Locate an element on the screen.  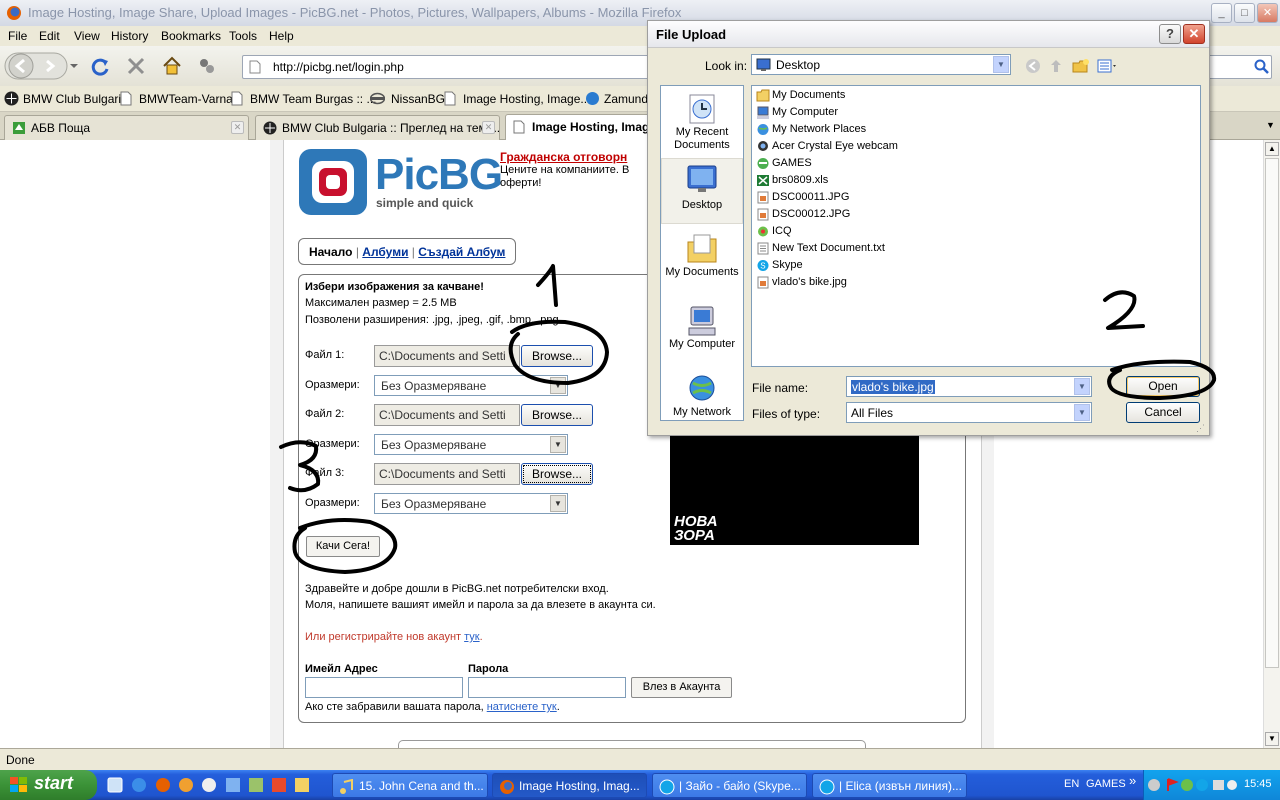
list-item: S Skype is located at coordinates (779, 266).